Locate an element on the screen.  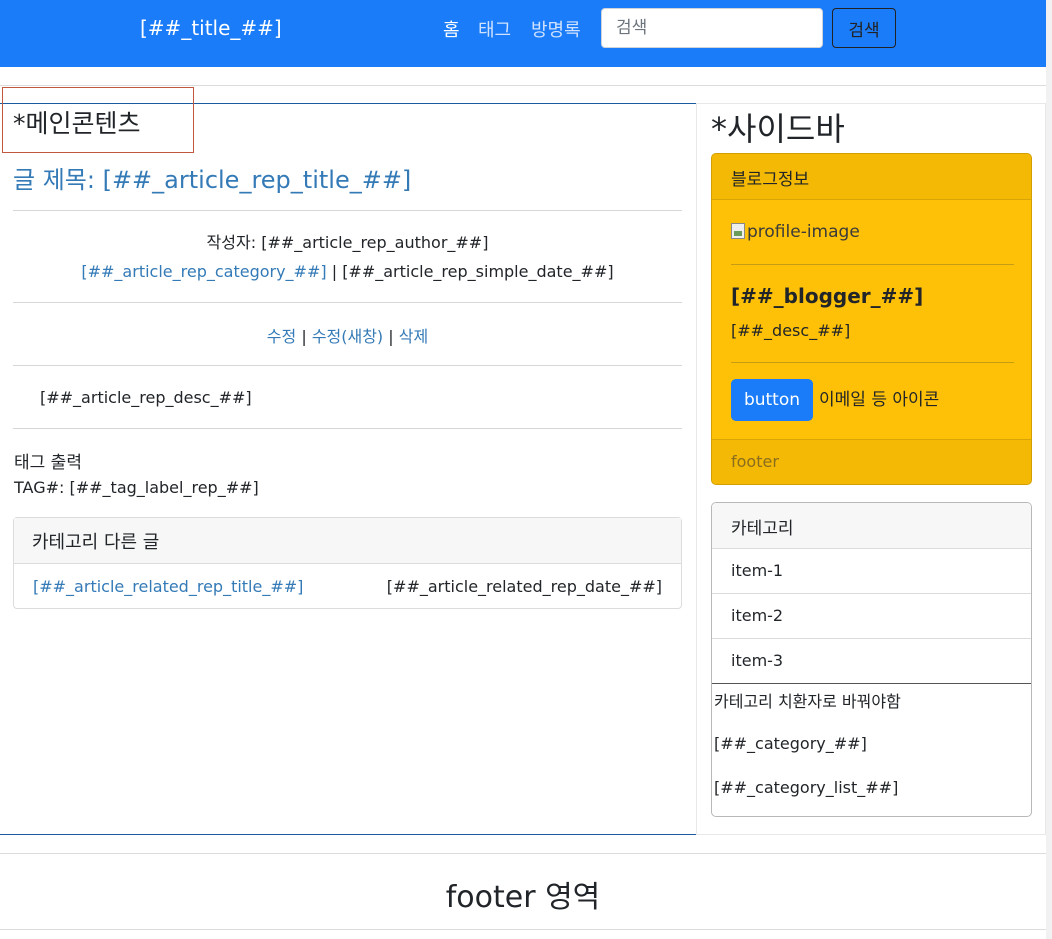
category-placeholder: [##_category_##] is located at coordinates (790, 743).